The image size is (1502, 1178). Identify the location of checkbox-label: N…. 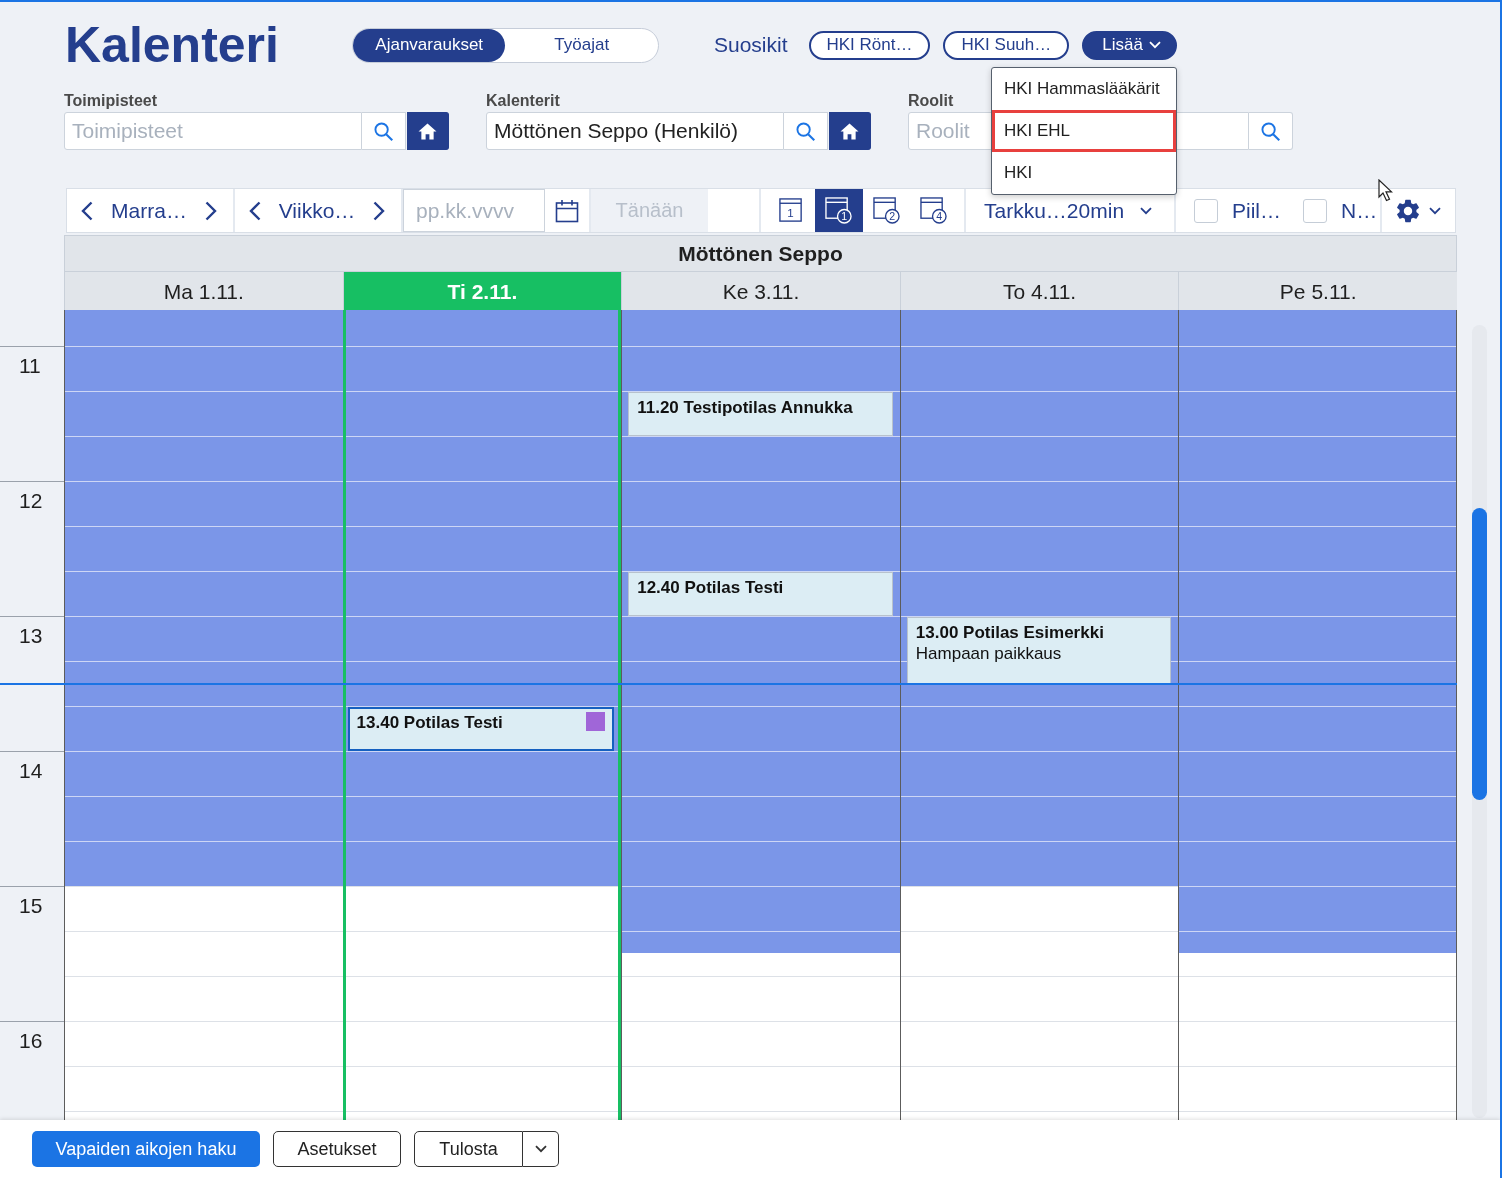
(1359, 210).